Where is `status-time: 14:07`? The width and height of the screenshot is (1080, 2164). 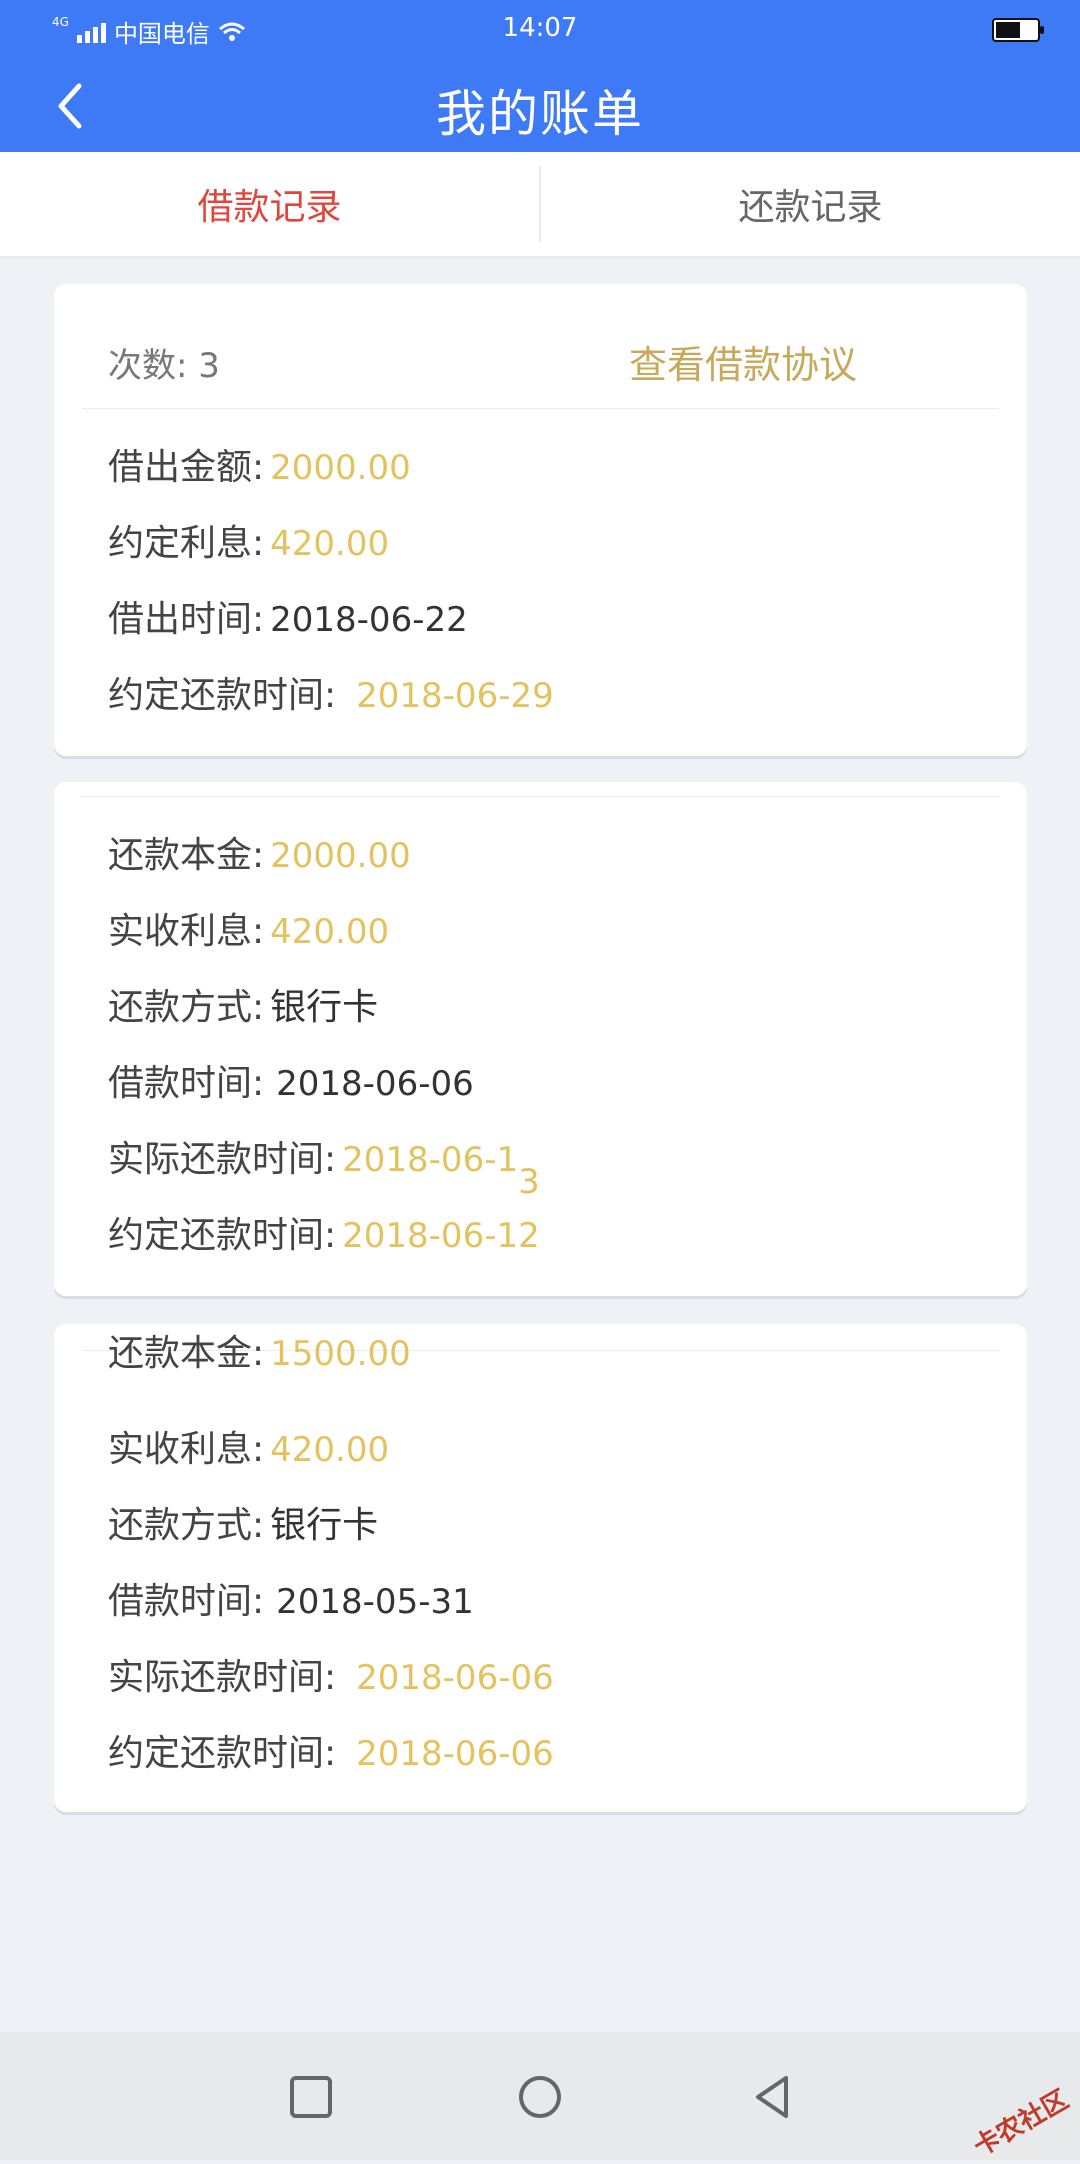 status-time: 14:07 is located at coordinates (540, 28).